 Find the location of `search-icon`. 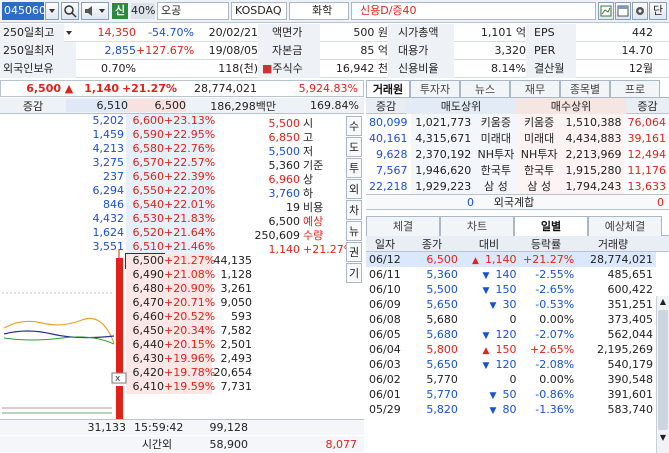

search-icon is located at coordinates (70, 11).